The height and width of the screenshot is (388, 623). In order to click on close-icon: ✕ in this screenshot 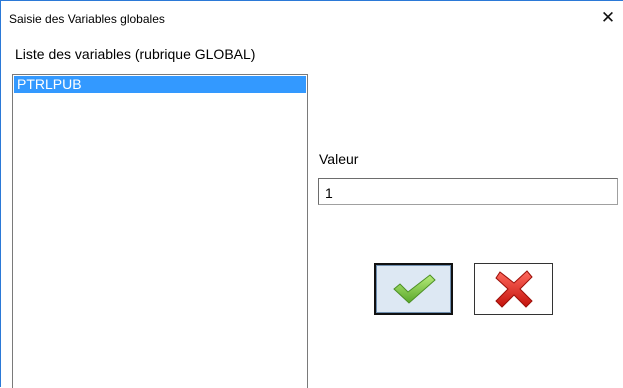, I will do `click(608, 17)`.